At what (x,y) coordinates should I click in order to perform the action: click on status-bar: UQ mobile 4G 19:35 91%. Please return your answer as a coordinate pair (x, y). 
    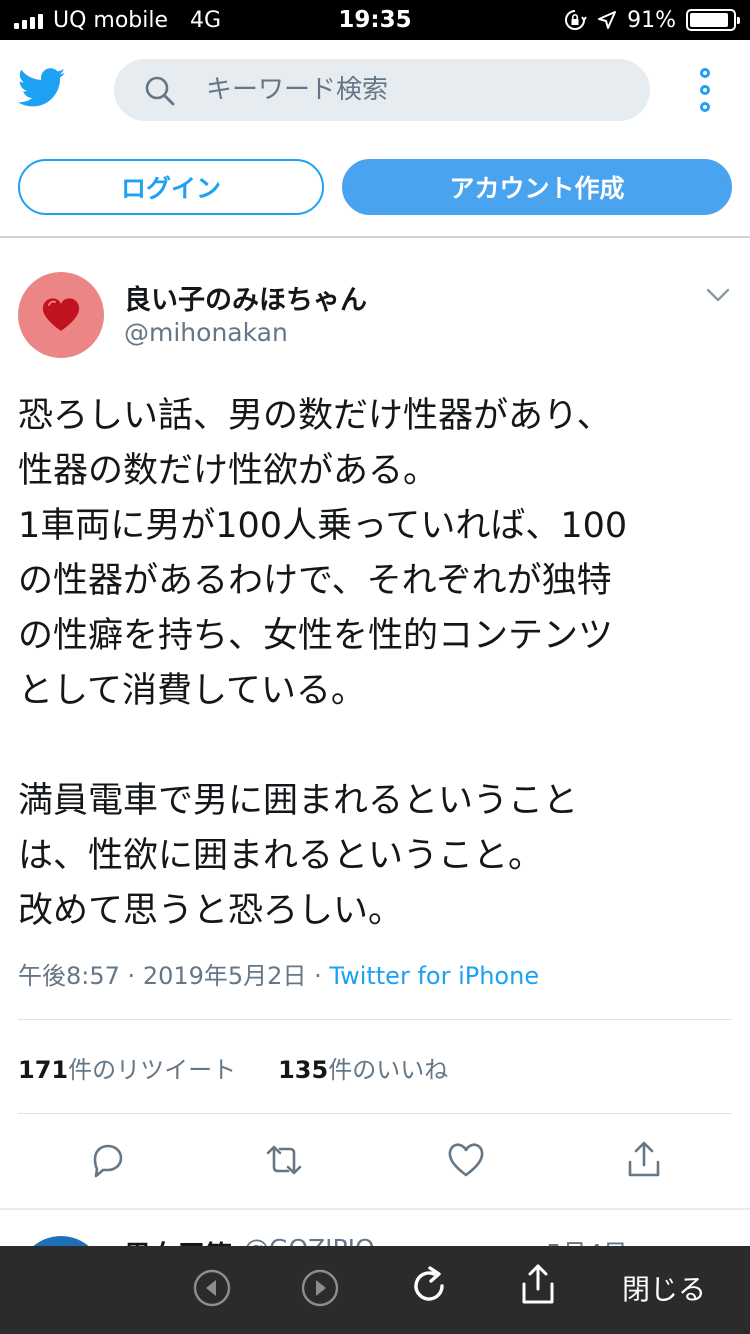
    Looking at the image, I should click on (375, 20).